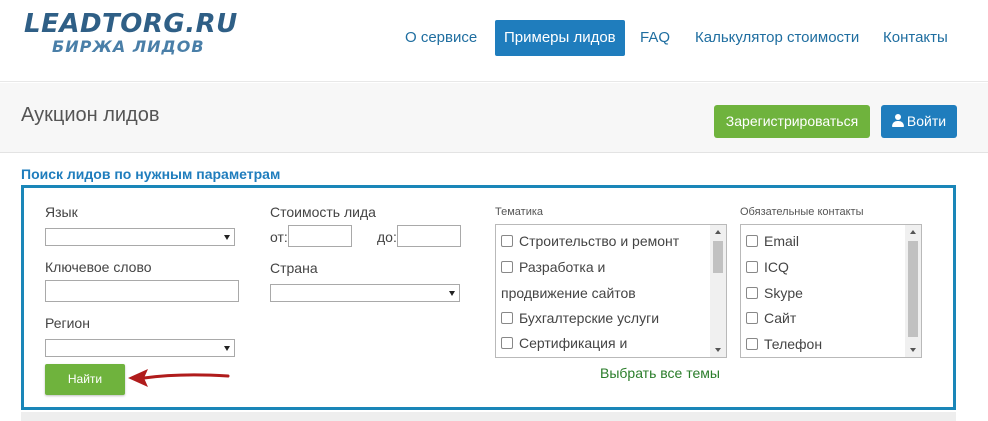  Describe the element at coordinates (660, 373) in the screenshot. I see `select-all-topics-link: Выбрать все темы` at that location.